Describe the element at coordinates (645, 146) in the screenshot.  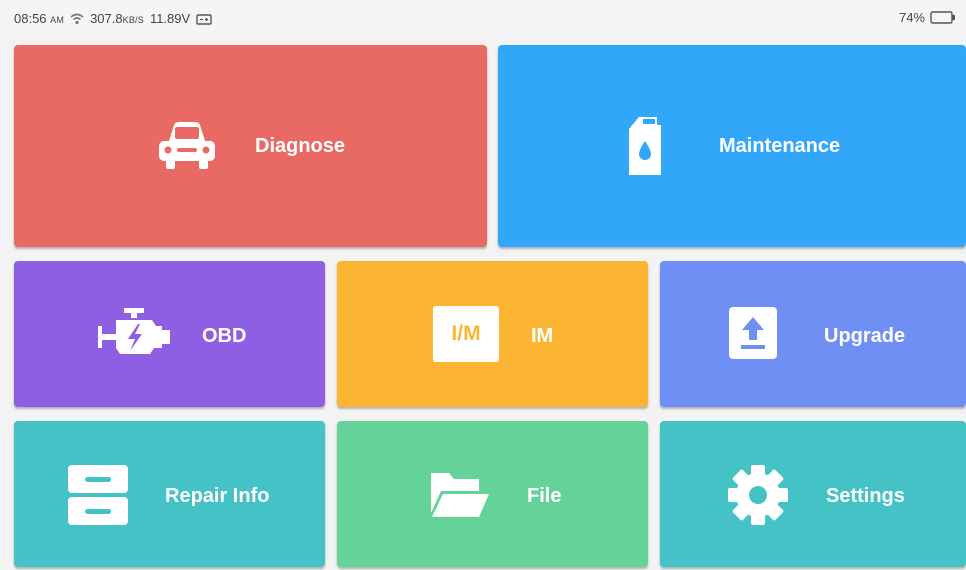
I see `oil-can-icon` at that location.